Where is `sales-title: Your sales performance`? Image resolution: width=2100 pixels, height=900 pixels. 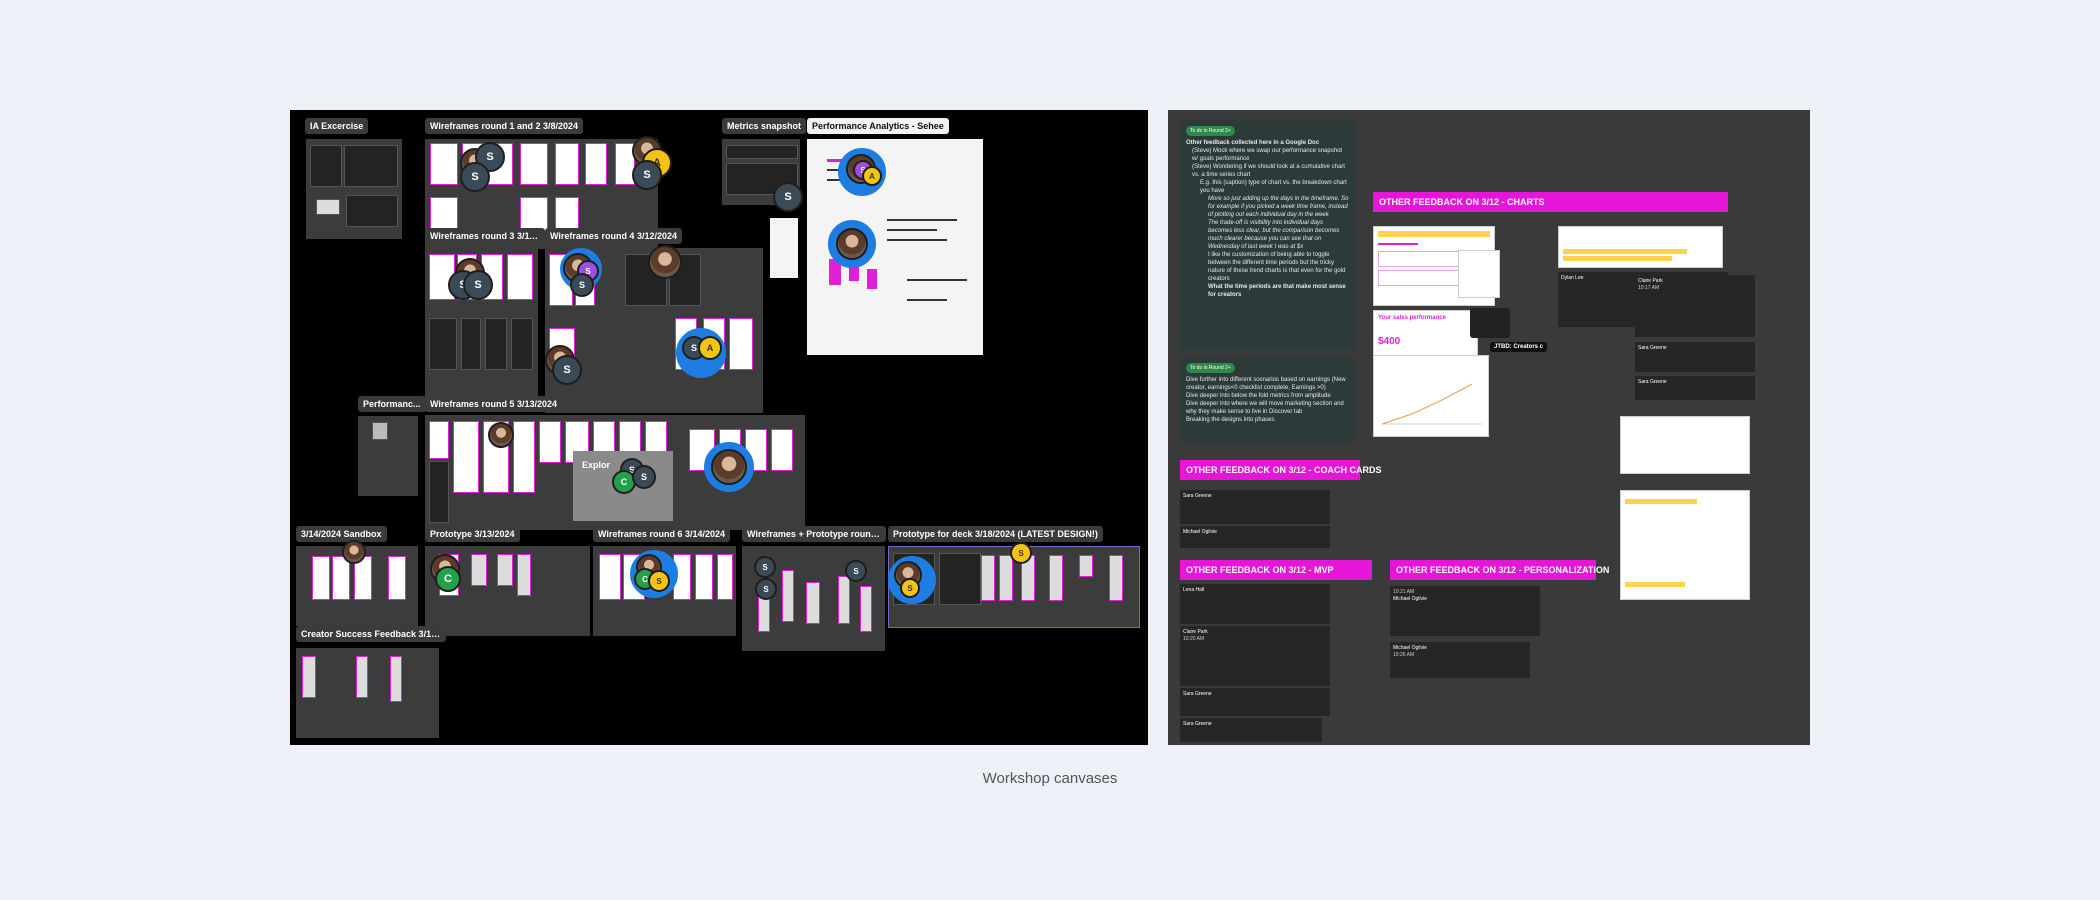
sales-title: Your sales performance is located at coordinates (1412, 318).